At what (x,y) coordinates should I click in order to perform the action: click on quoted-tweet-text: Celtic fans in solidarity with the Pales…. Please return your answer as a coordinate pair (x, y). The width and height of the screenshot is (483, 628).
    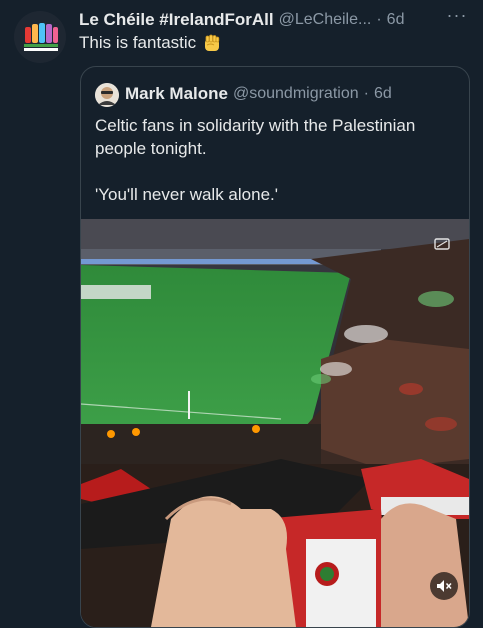
    Looking at the image, I should click on (276, 160).